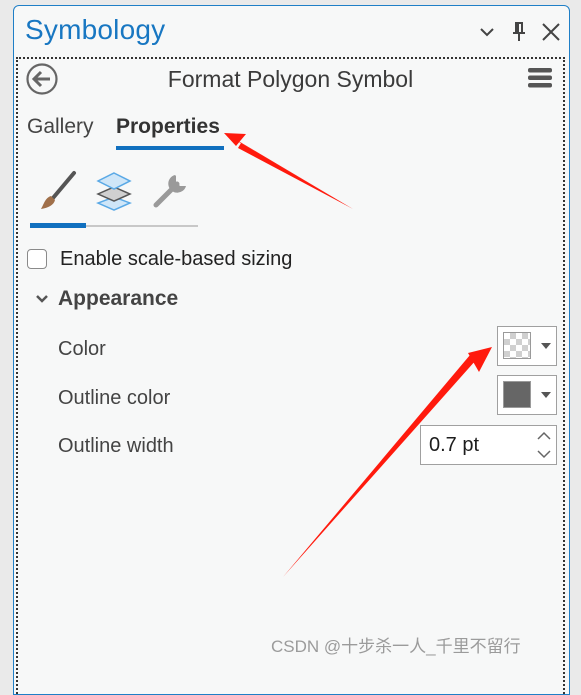 The height and width of the screenshot is (695, 581). I want to click on appearance-expand-toggle, so click(42, 299).